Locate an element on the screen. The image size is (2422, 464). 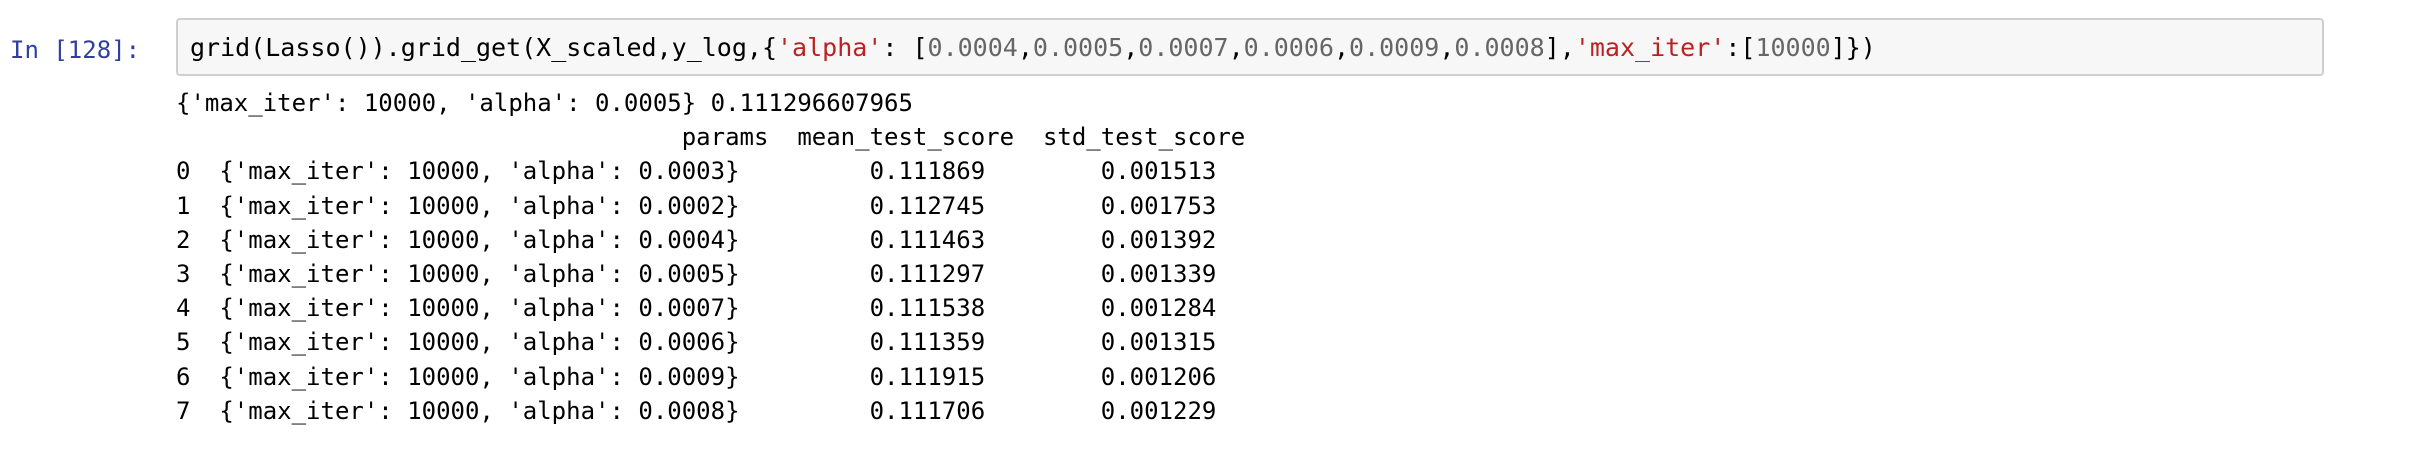
results-table-header: params mean_test_score std_test_score is located at coordinates (711, 137).